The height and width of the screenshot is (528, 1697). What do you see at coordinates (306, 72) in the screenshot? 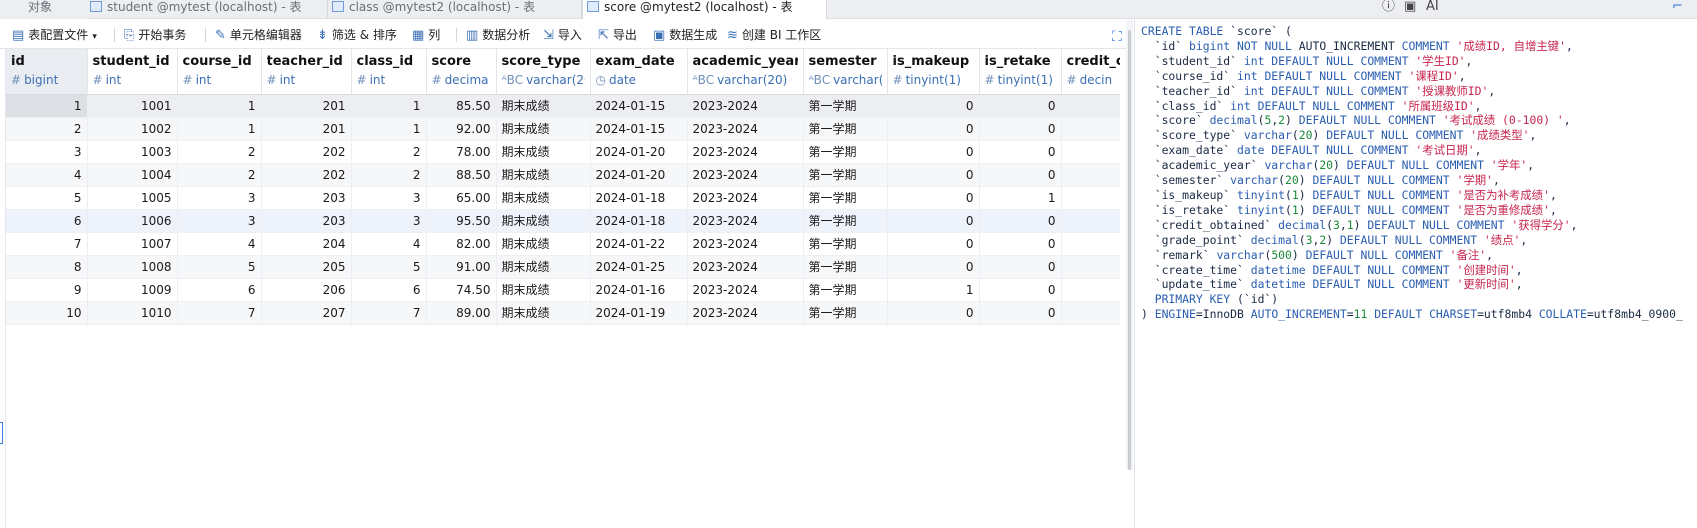
I see `column-header-teacher-id: teacher_id # int` at bounding box center [306, 72].